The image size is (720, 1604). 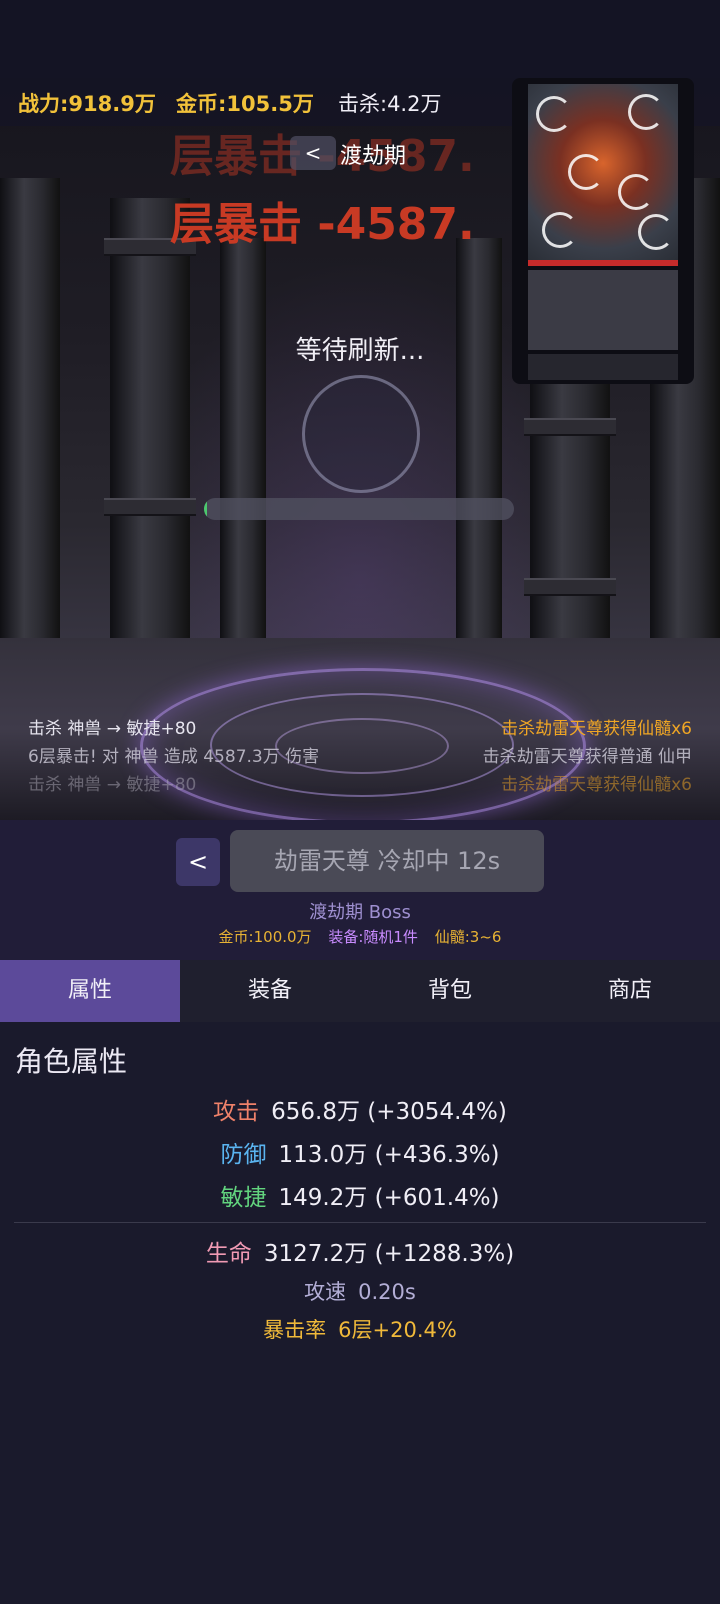 What do you see at coordinates (389, 1198) in the screenshot?
I see `attr-agility-value: 149.2万 (+601.4%)` at bounding box center [389, 1198].